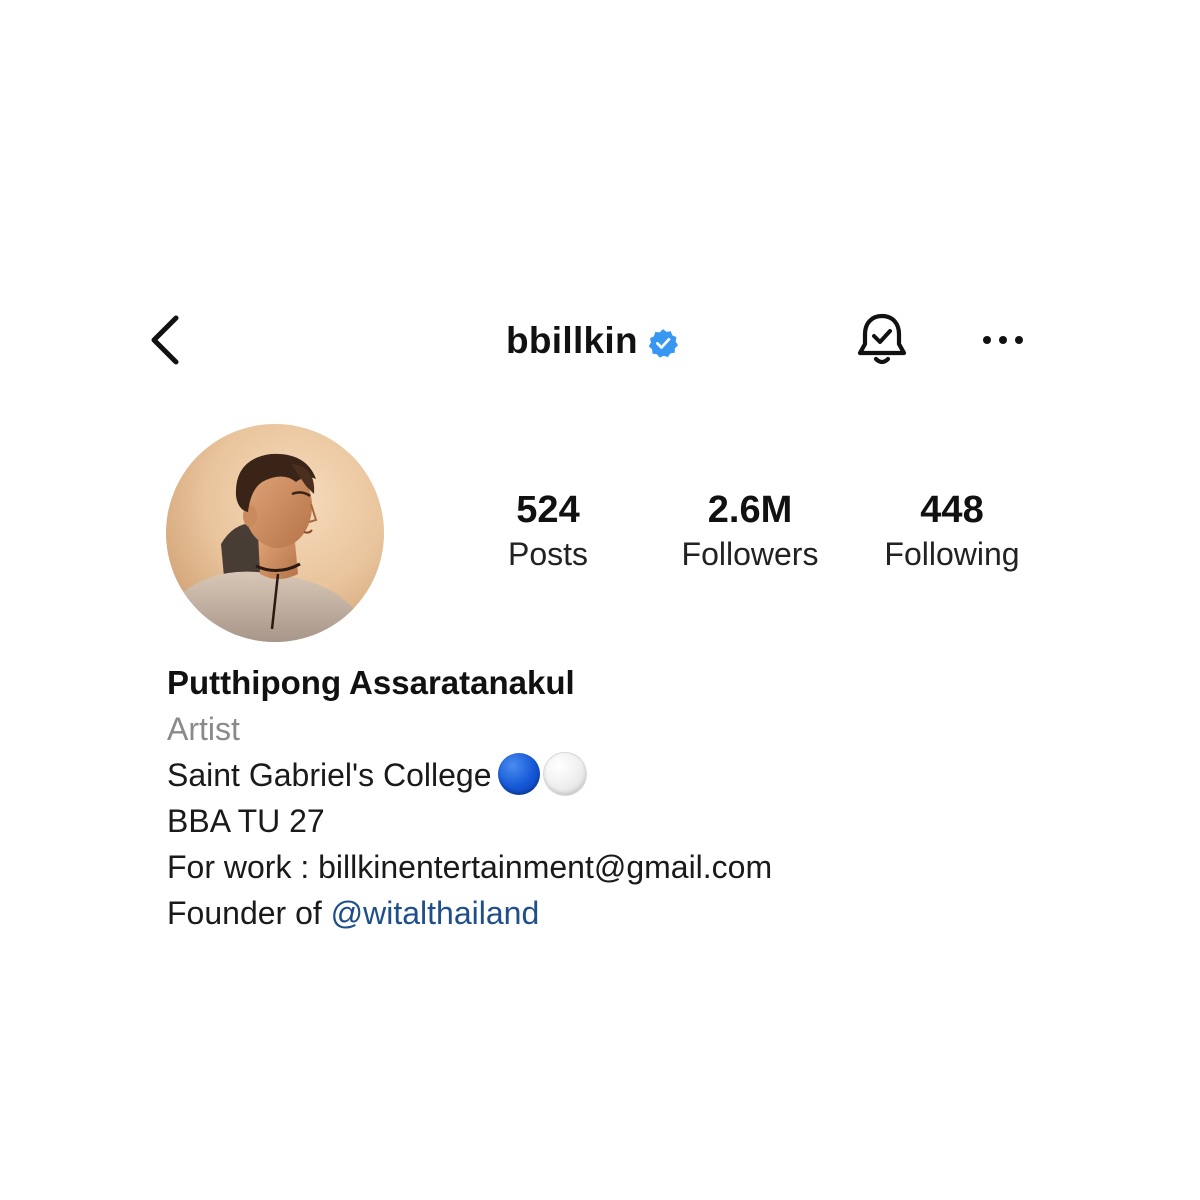 This screenshot has height=1200, width=1200. Describe the element at coordinates (329, 775) in the screenshot. I see `bio-school-text: Saint Gabriel's College` at that location.